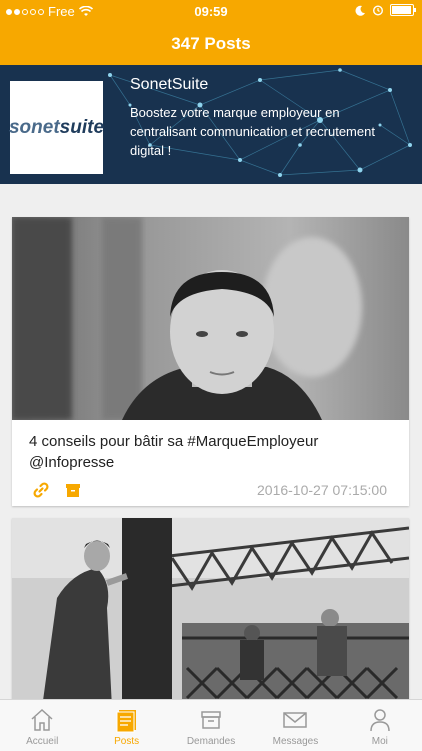  Describe the element at coordinates (211, 741) in the screenshot. I see `tab-label: Demandes` at that location.